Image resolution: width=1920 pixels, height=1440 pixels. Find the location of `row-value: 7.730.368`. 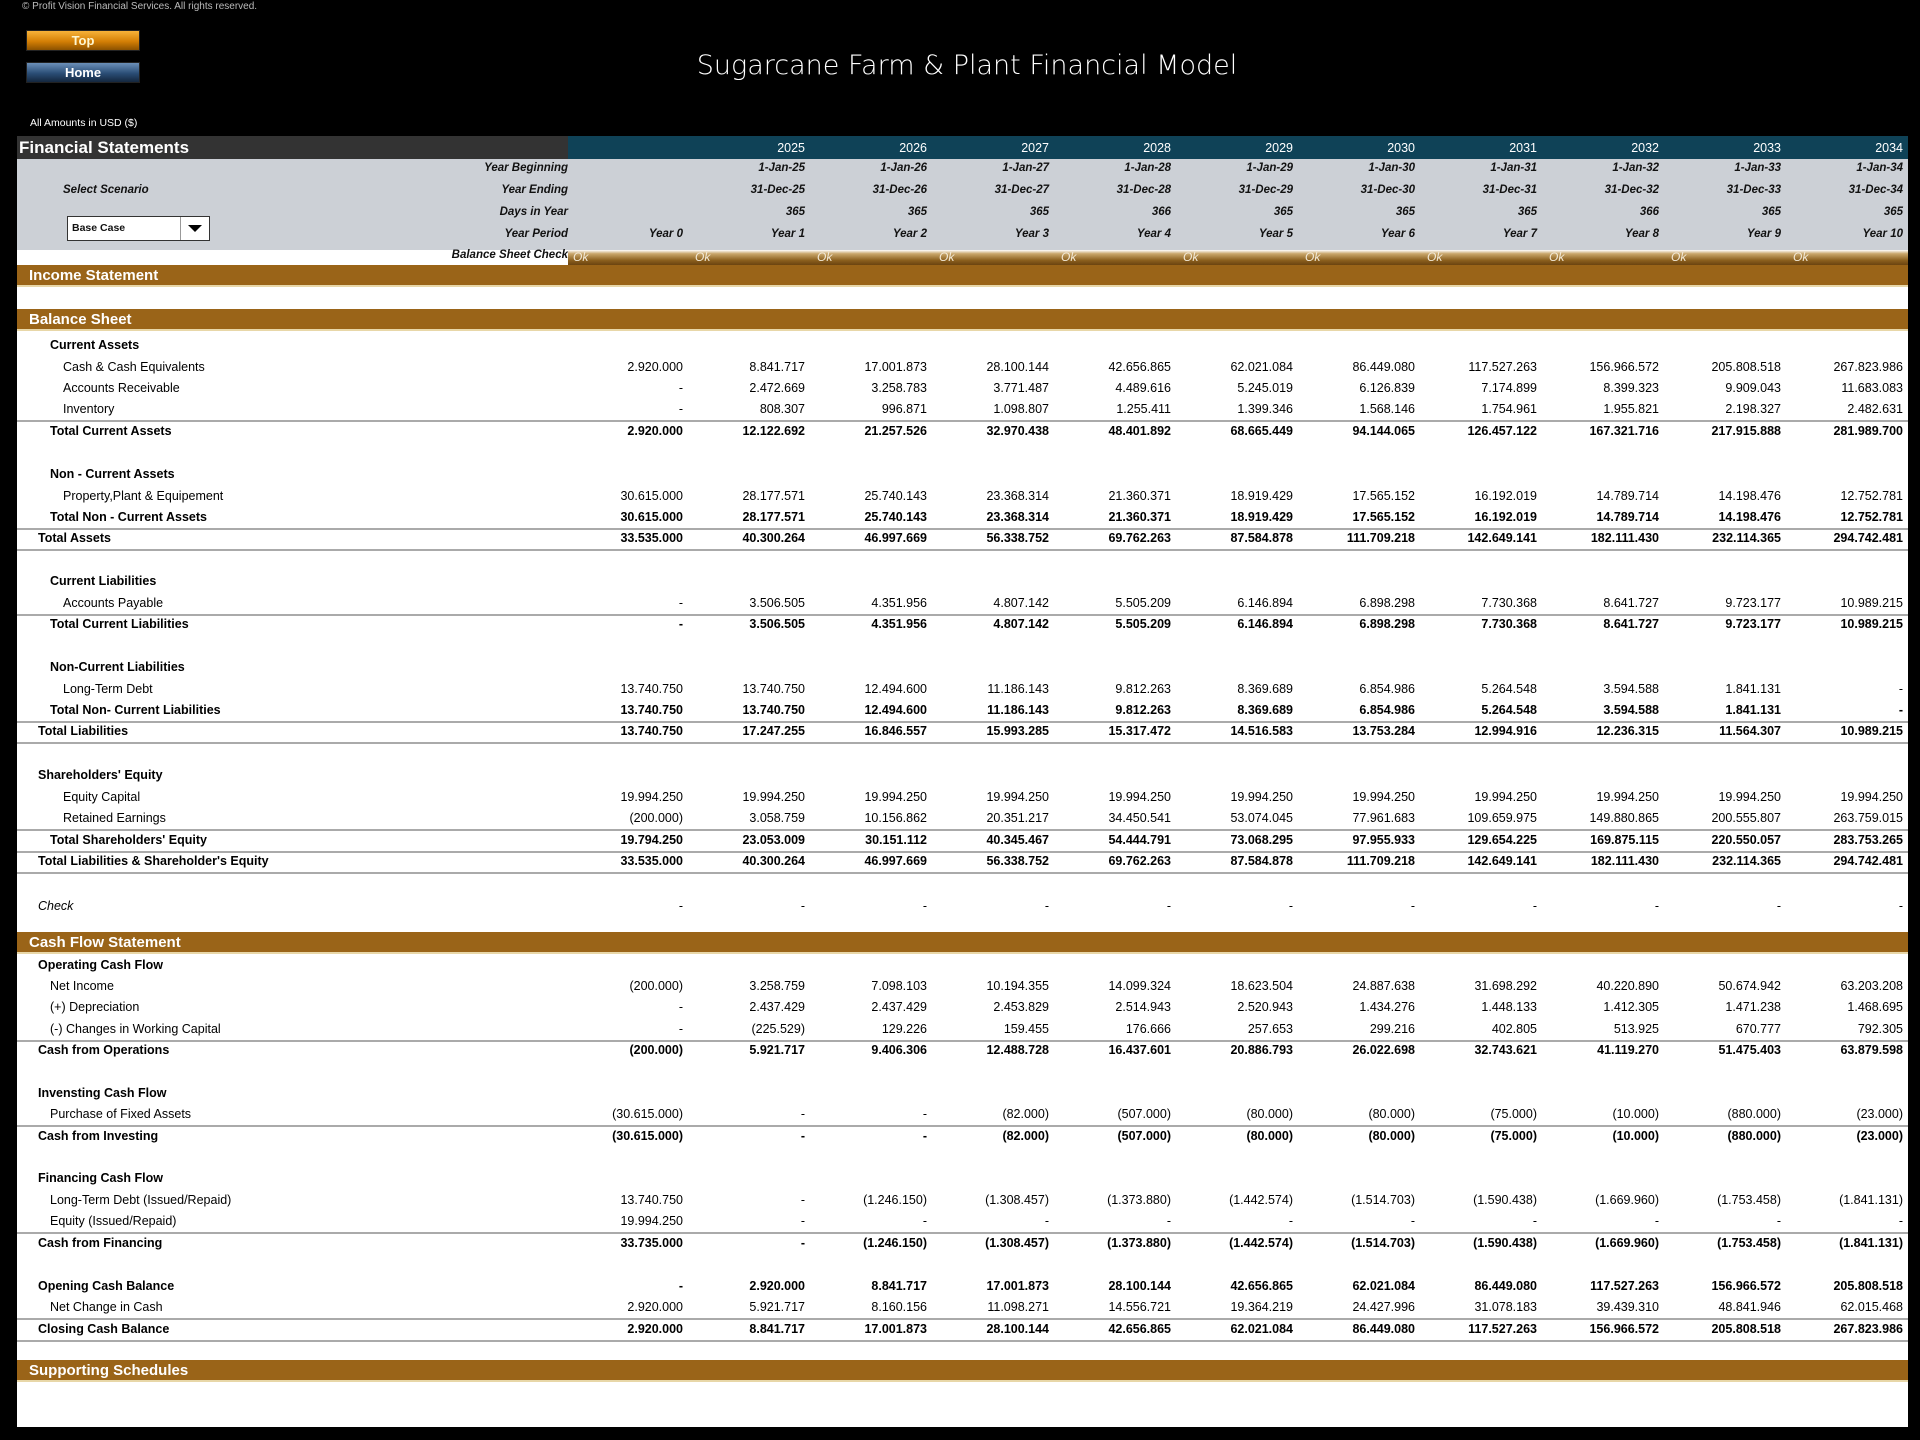

row-value: 7.730.368 is located at coordinates (1509, 624).